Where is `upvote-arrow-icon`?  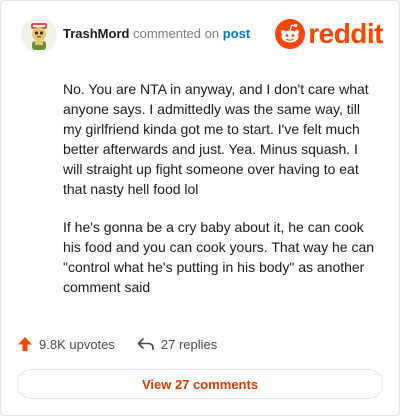
upvote-arrow-icon is located at coordinates (25, 344).